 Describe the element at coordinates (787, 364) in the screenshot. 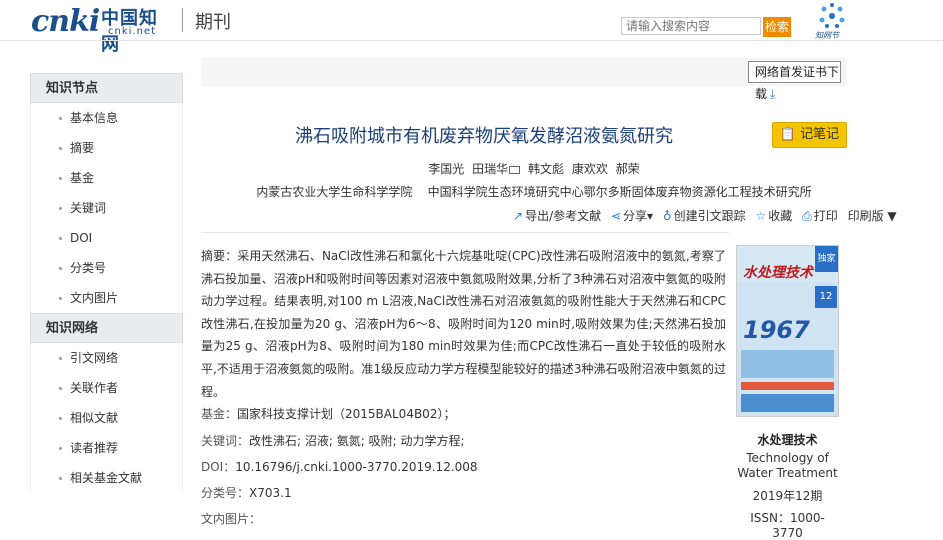

I see `cover-photo-band` at that location.